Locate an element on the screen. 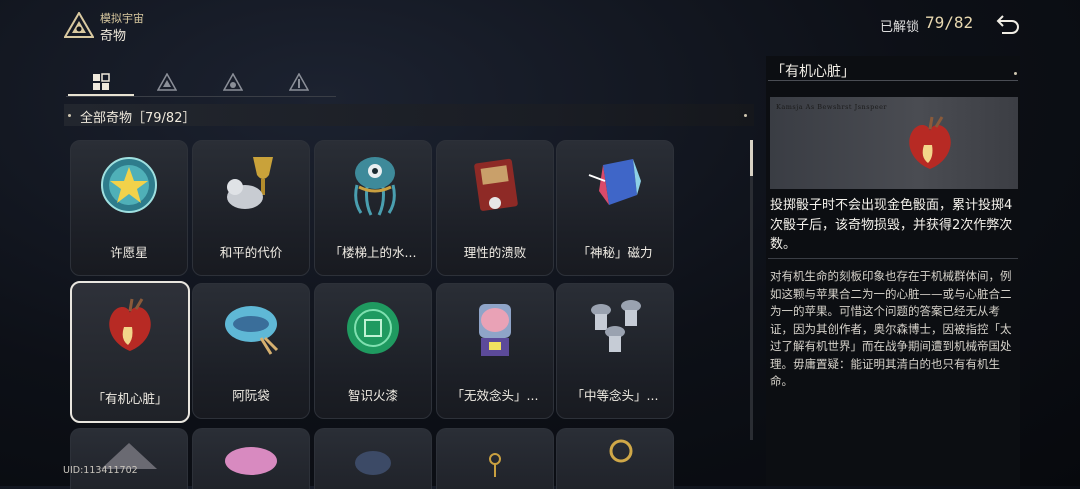 The height and width of the screenshot is (489, 1080). dark-orb-icon is located at coordinates (373, 463).